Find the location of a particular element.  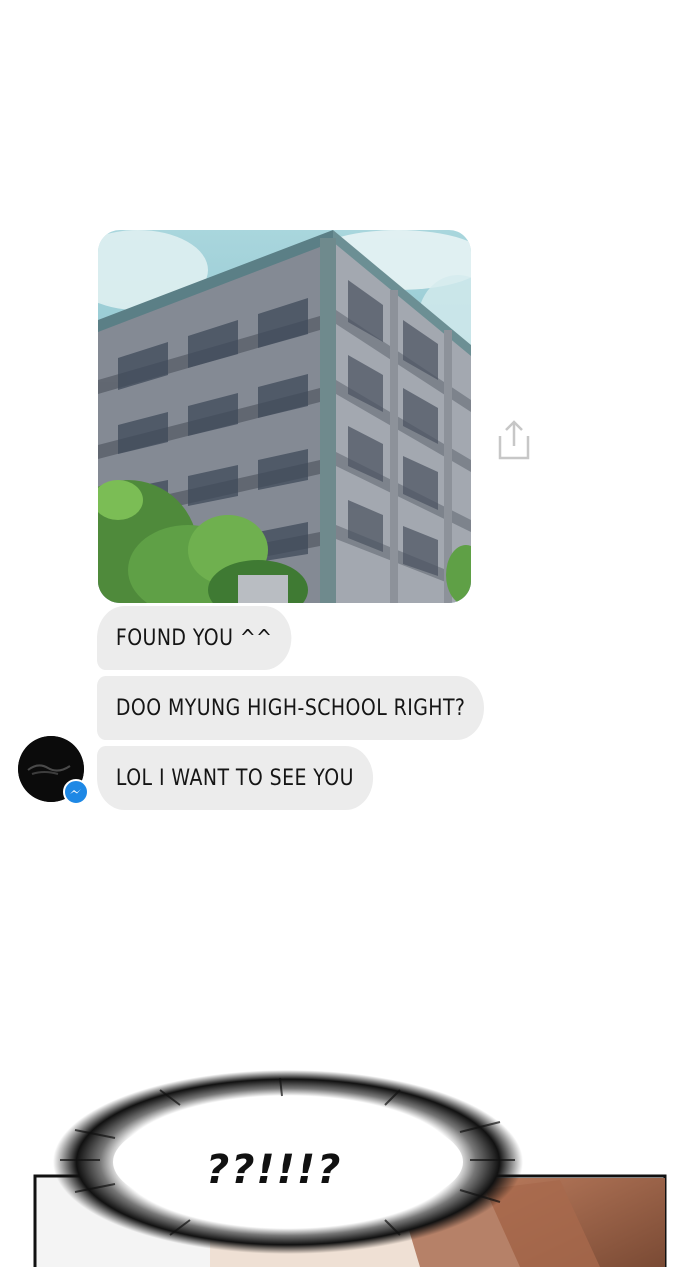

messenger-icon is located at coordinates (76, 792).